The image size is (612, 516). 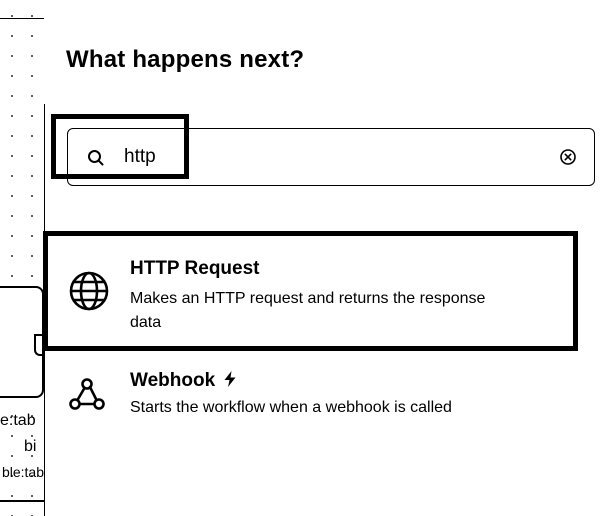 I want to click on result-item-title: Webhook, so click(x=183, y=381).